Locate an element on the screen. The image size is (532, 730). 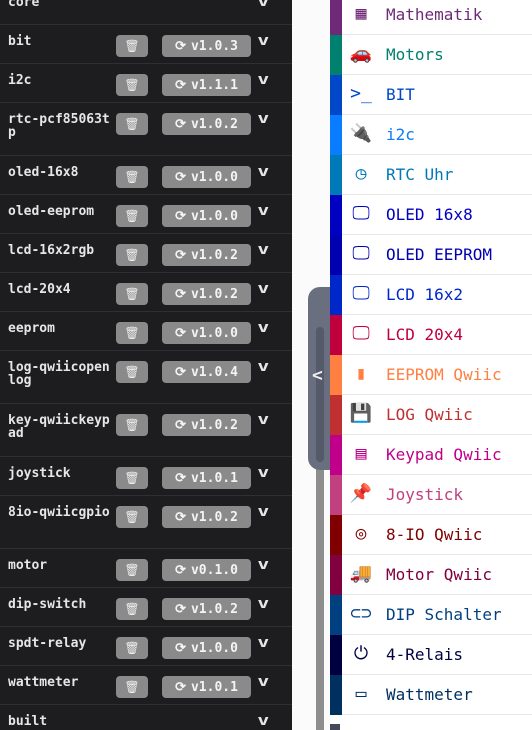
collapse-panel-handle: < is located at coordinates (319, 378).